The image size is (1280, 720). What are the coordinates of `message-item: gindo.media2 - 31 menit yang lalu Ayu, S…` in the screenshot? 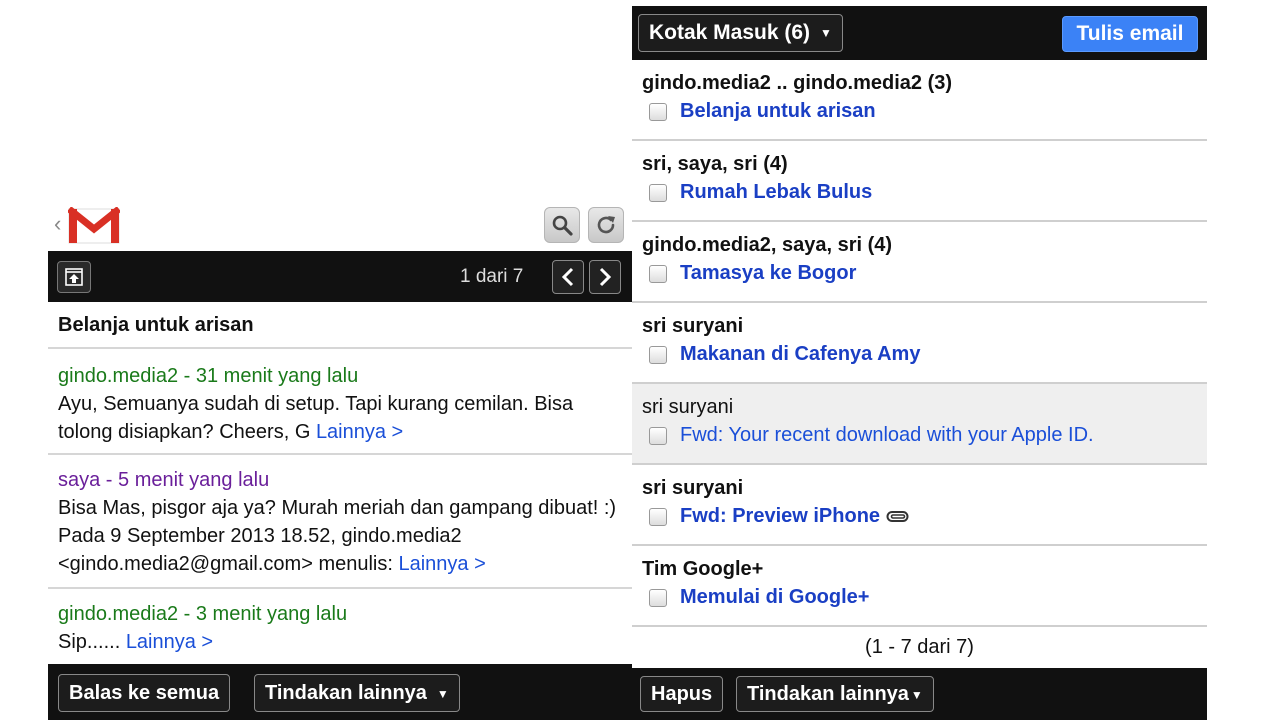 It's located at (343, 404).